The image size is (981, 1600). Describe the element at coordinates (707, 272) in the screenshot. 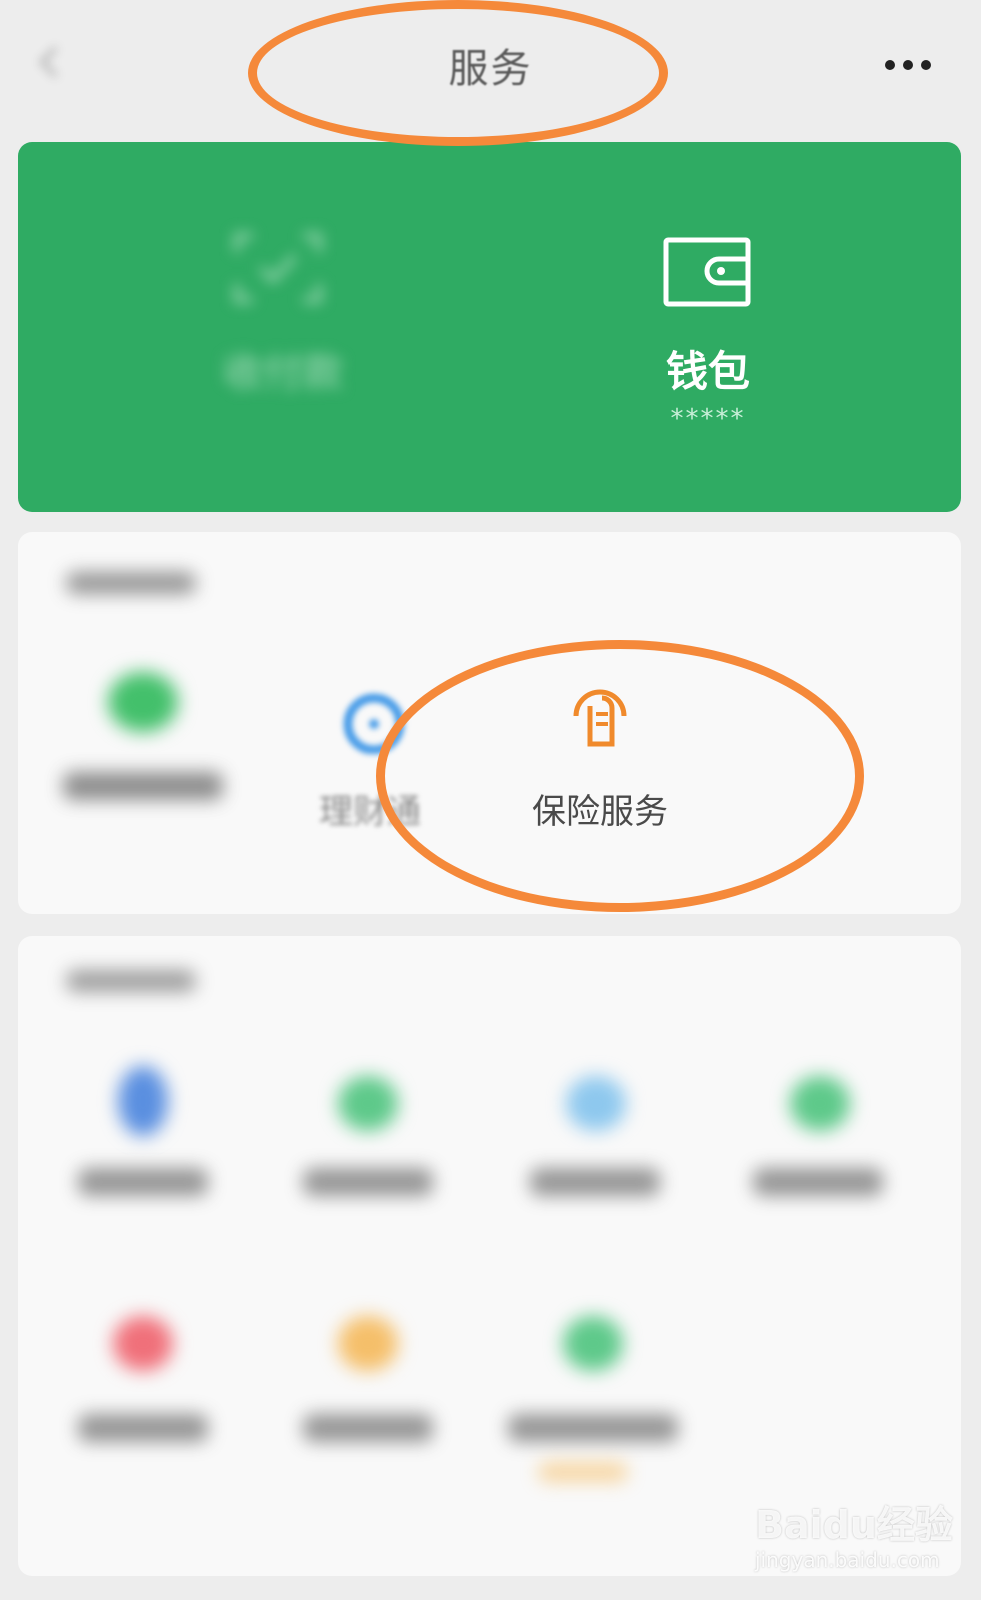

I see `wallet-icon` at that location.